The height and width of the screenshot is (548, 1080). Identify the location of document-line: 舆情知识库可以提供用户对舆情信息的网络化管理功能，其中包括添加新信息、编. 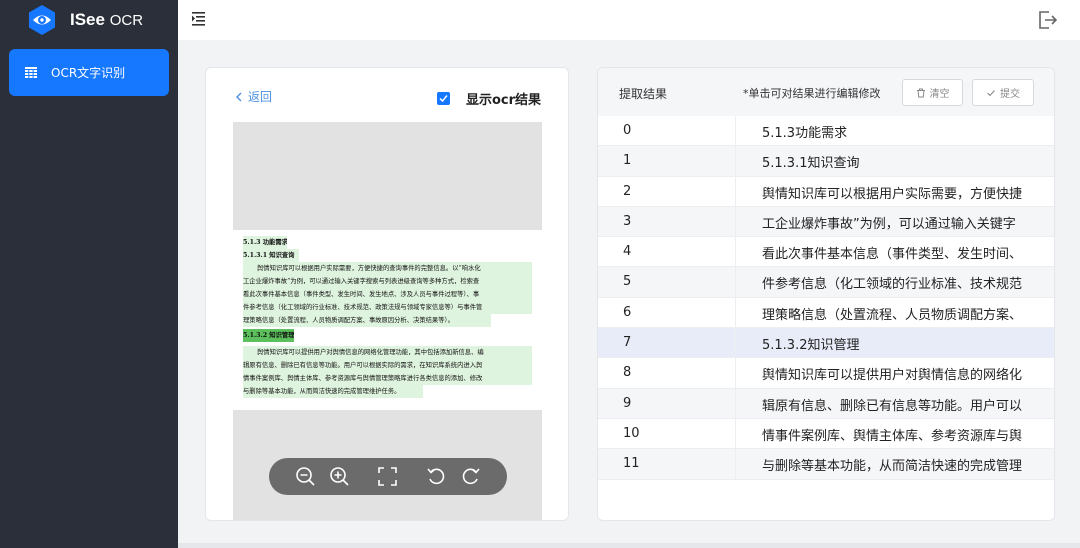
(387, 352).